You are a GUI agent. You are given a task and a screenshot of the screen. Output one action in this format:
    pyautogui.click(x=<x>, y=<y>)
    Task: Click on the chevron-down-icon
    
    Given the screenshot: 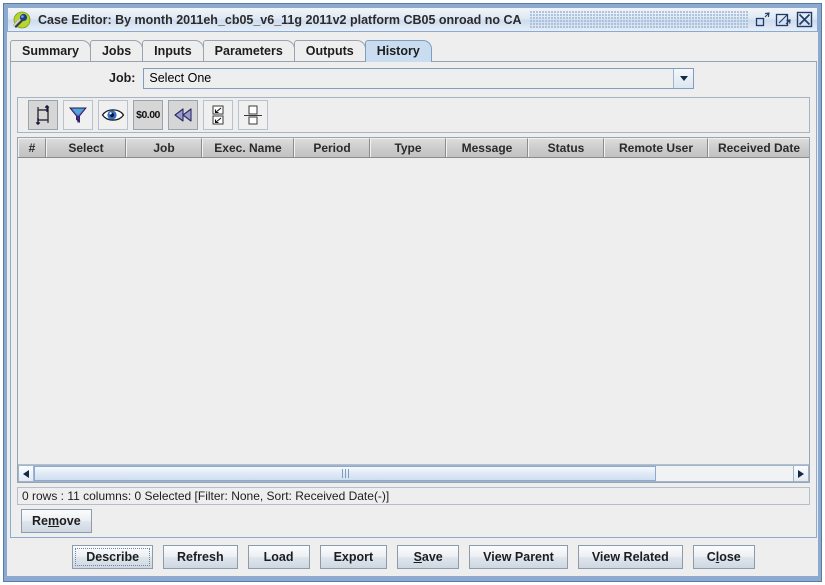 What is the action you would take?
    pyautogui.click(x=683, y=78)
    